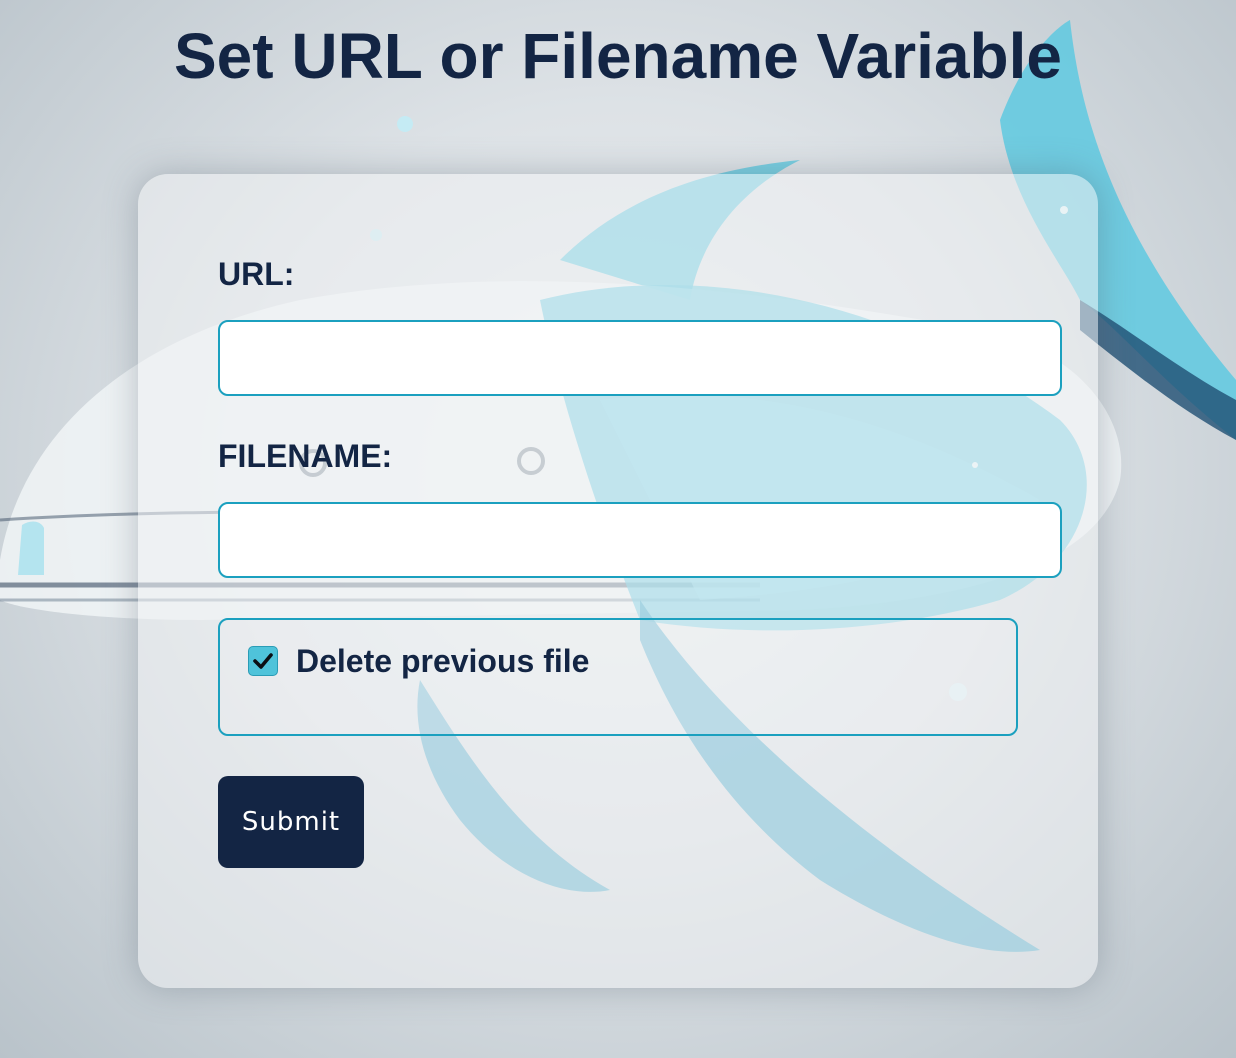  What do you see at coordinates (618, 677) in the screenshot?
I see `delete-previous-file-group: Delete previous file` at bounding box center [618, 677].